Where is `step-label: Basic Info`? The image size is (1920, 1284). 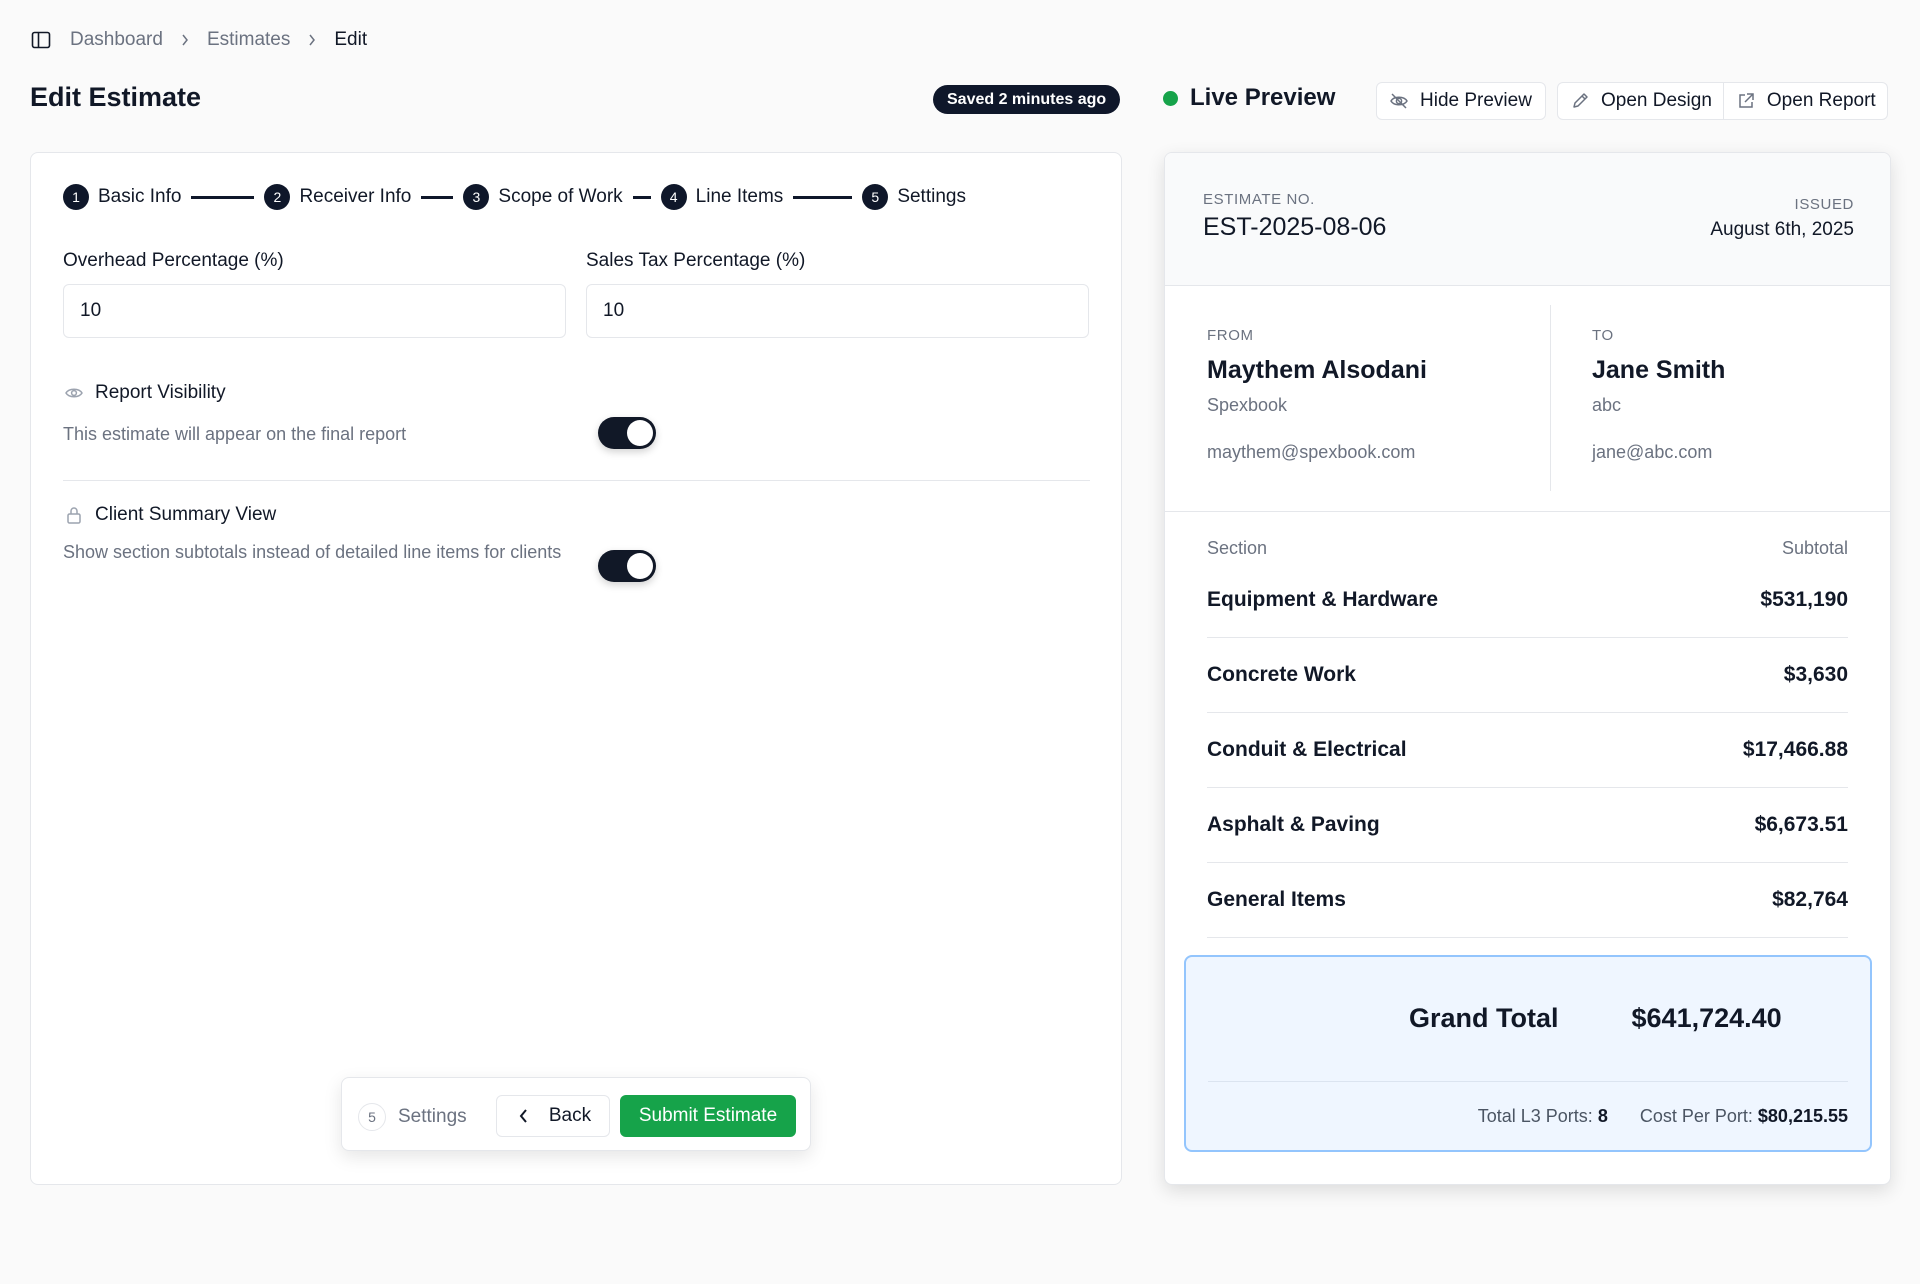 step-label: Basic Info is located at coordinates (140, 196).